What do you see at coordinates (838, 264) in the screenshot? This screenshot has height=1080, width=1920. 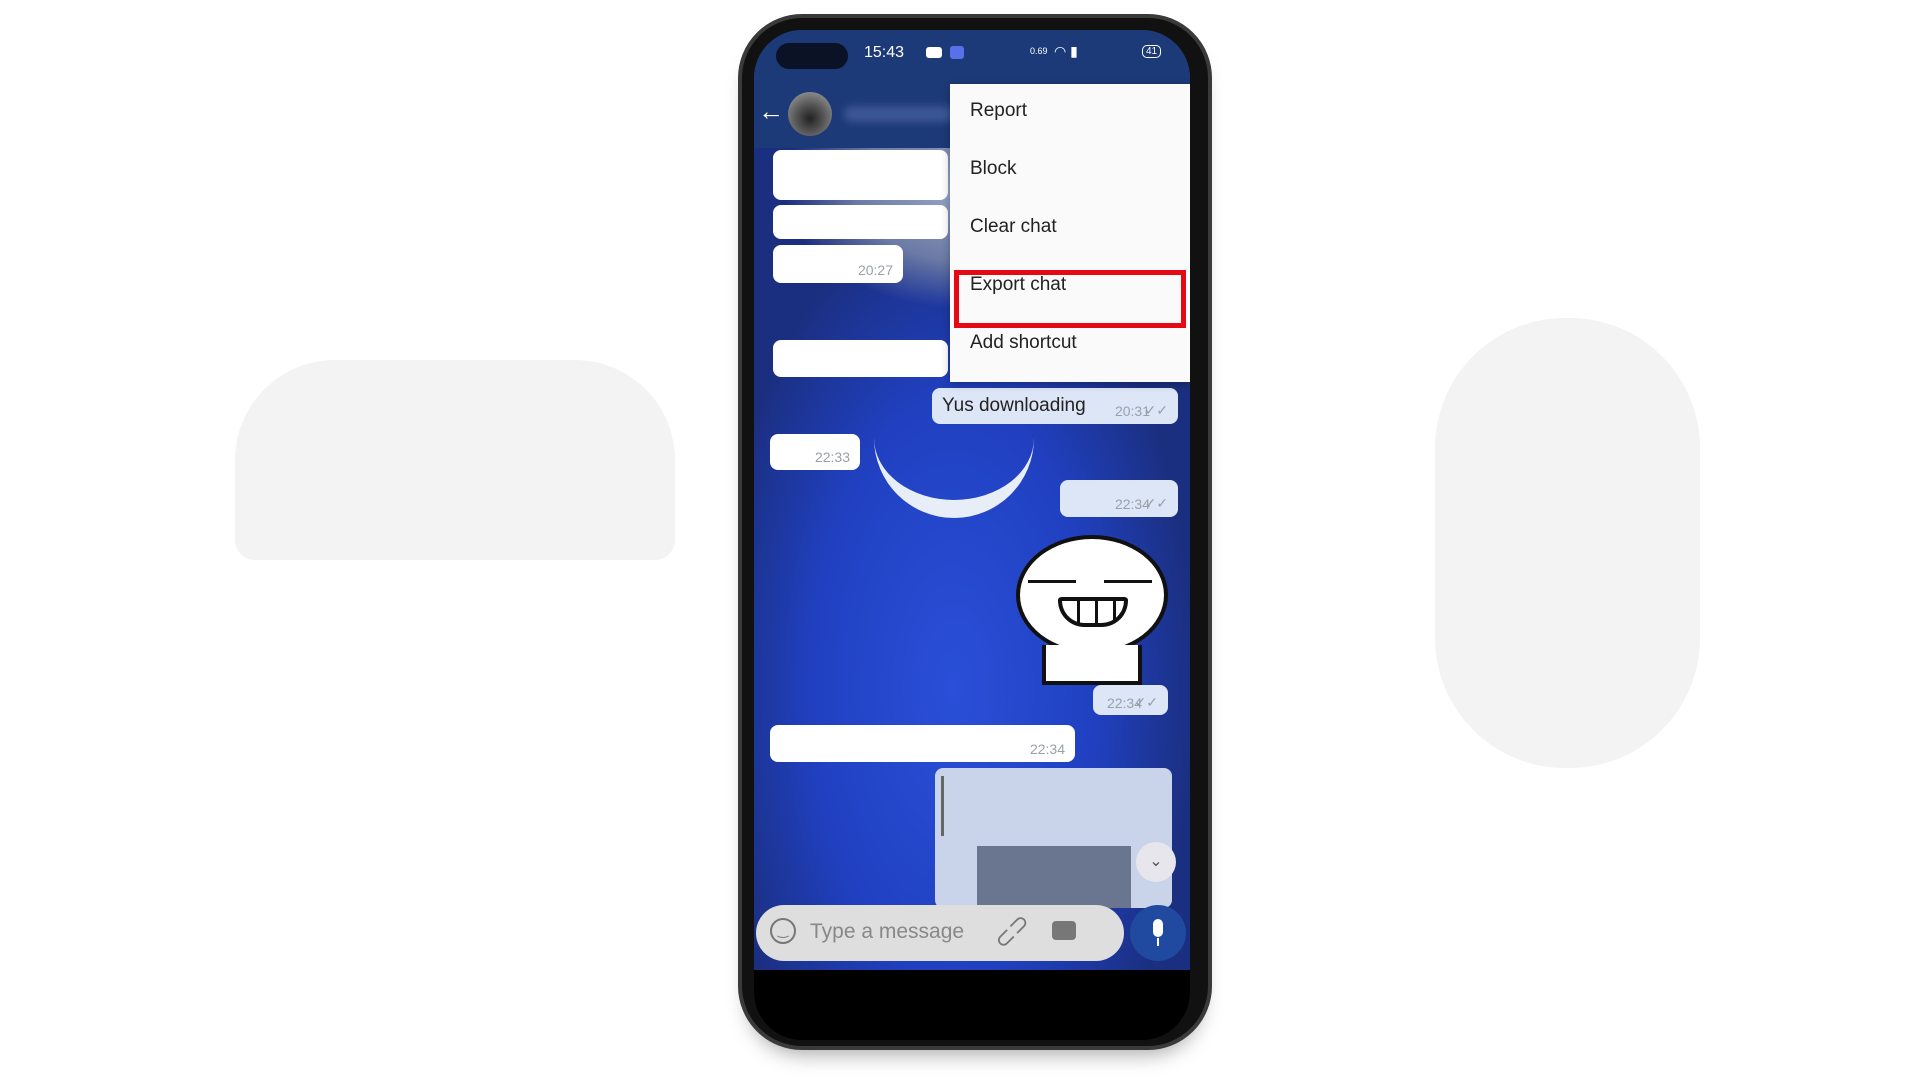 I see `message-bubble: 20:27` at bounding box center [838, 264].